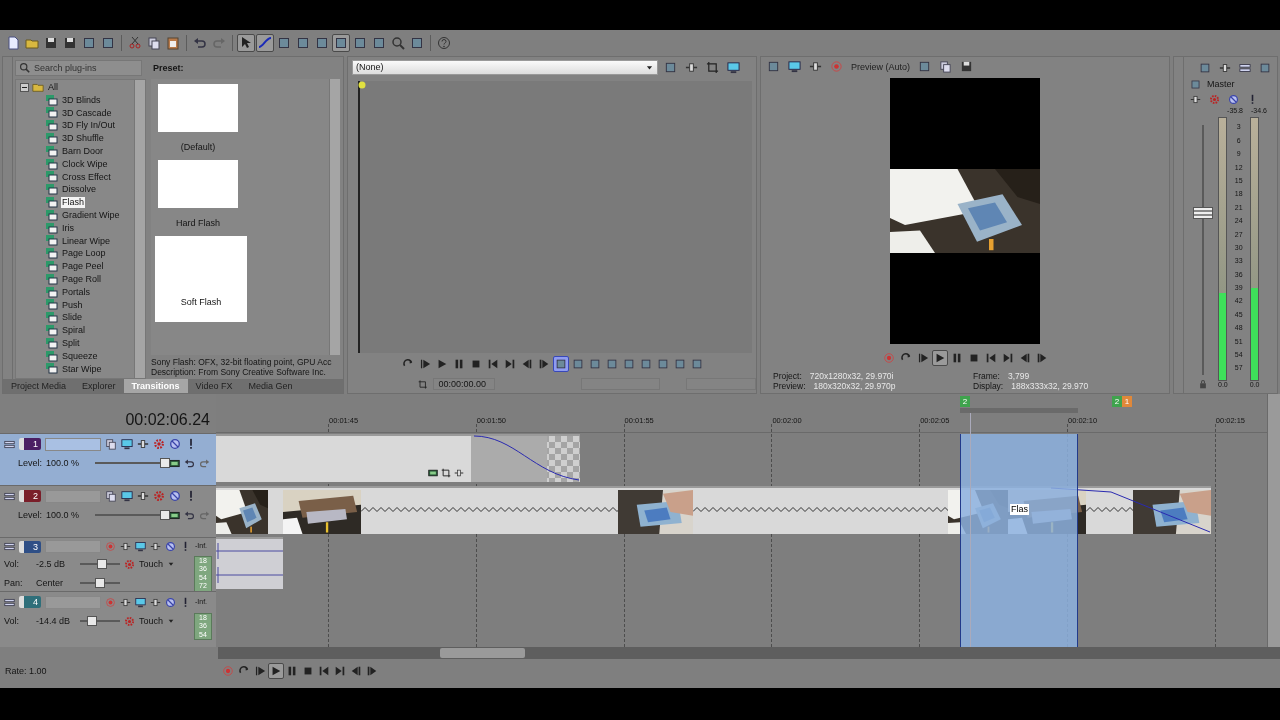 This screenshot has height=720, width=1280. Describe the element at coordinates (99, 386) in the screenshot. I see `panel-tab: Explorer` at that location.